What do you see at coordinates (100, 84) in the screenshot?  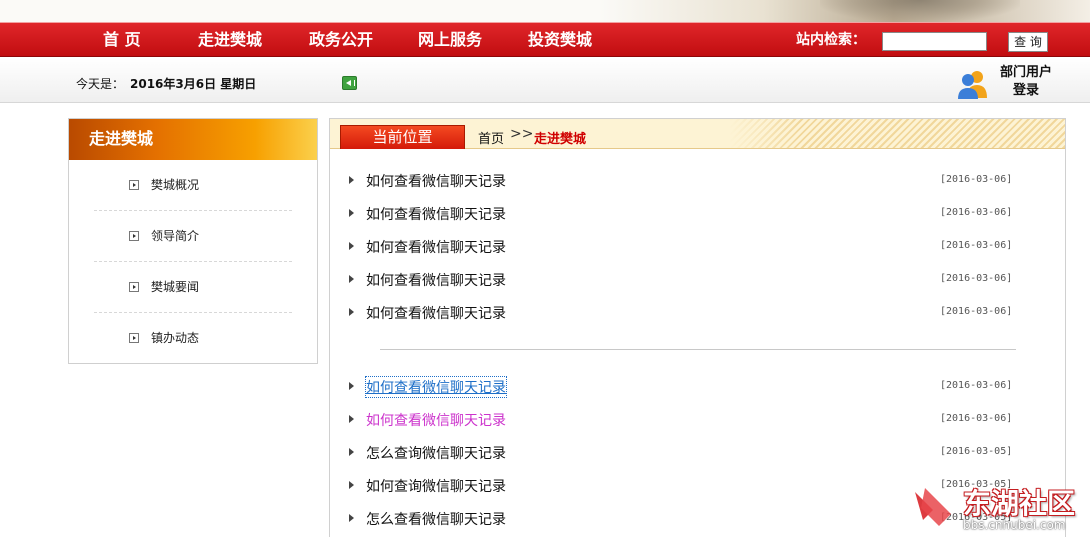 I see `date-label: 今天是：` at bounding box center [100, 84].